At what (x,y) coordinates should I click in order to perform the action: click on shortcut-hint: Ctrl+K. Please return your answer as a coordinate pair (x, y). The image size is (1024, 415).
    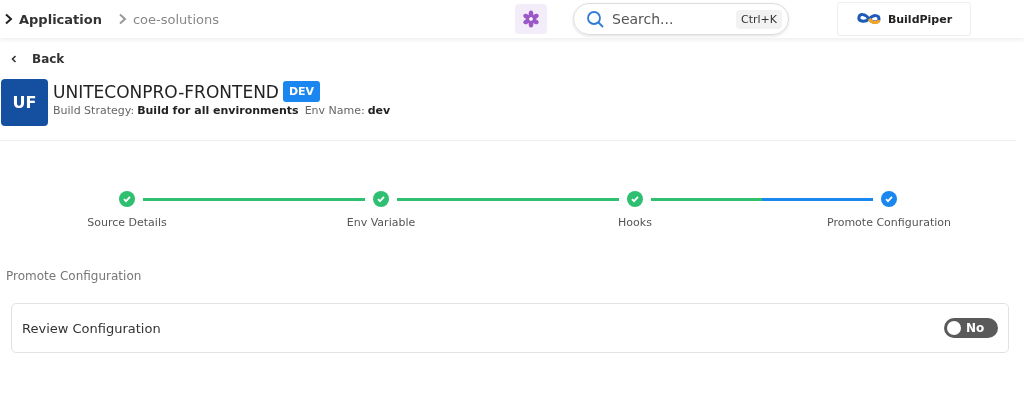
    Looking at the image, I should click on (759, 19).